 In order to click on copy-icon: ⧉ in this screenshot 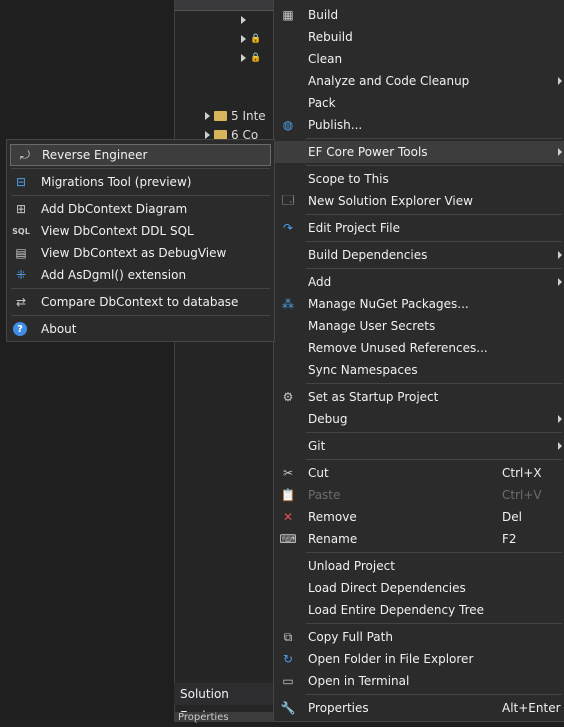, I will do `click(288, 636)`.